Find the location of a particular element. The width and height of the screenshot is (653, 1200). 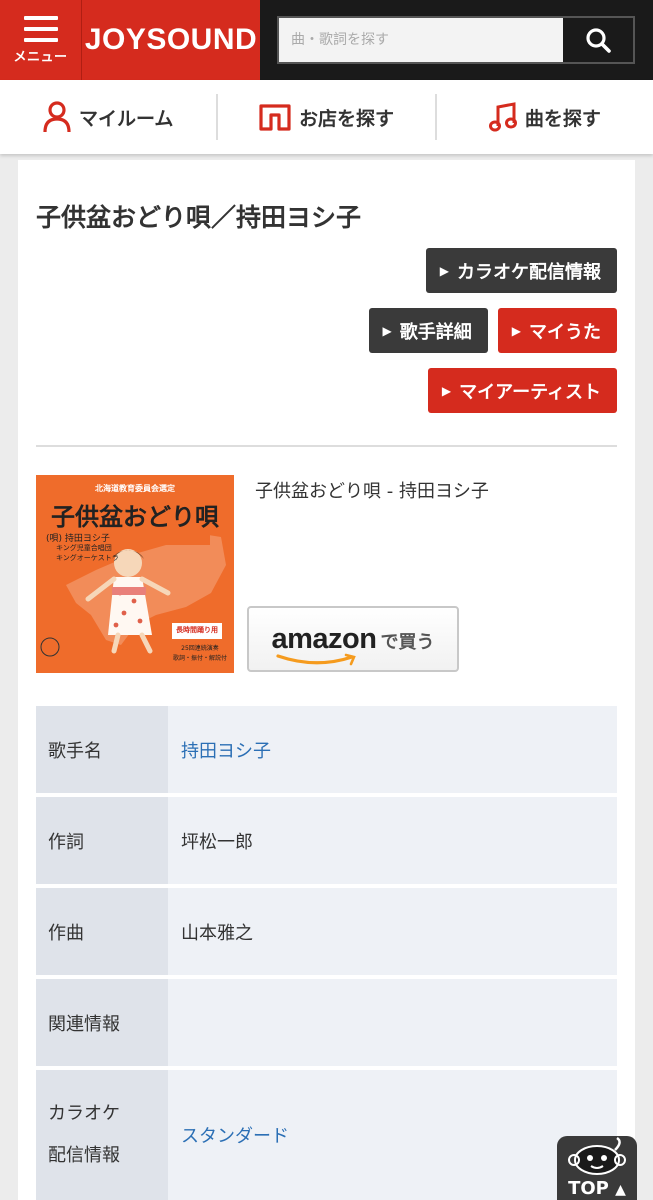

my-artist-button: ▶ マイアーティスト is located at coordinates (522, 390).